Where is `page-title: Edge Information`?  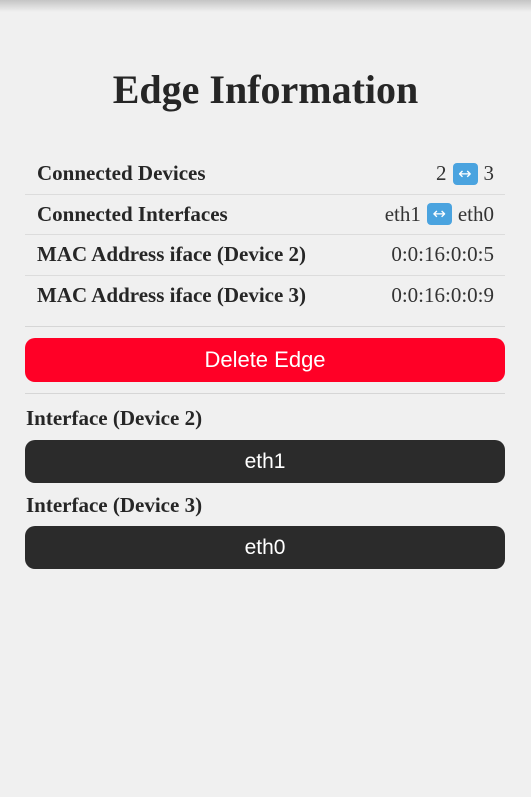
page-title: Edge Information is located at coordinates (265, 89).